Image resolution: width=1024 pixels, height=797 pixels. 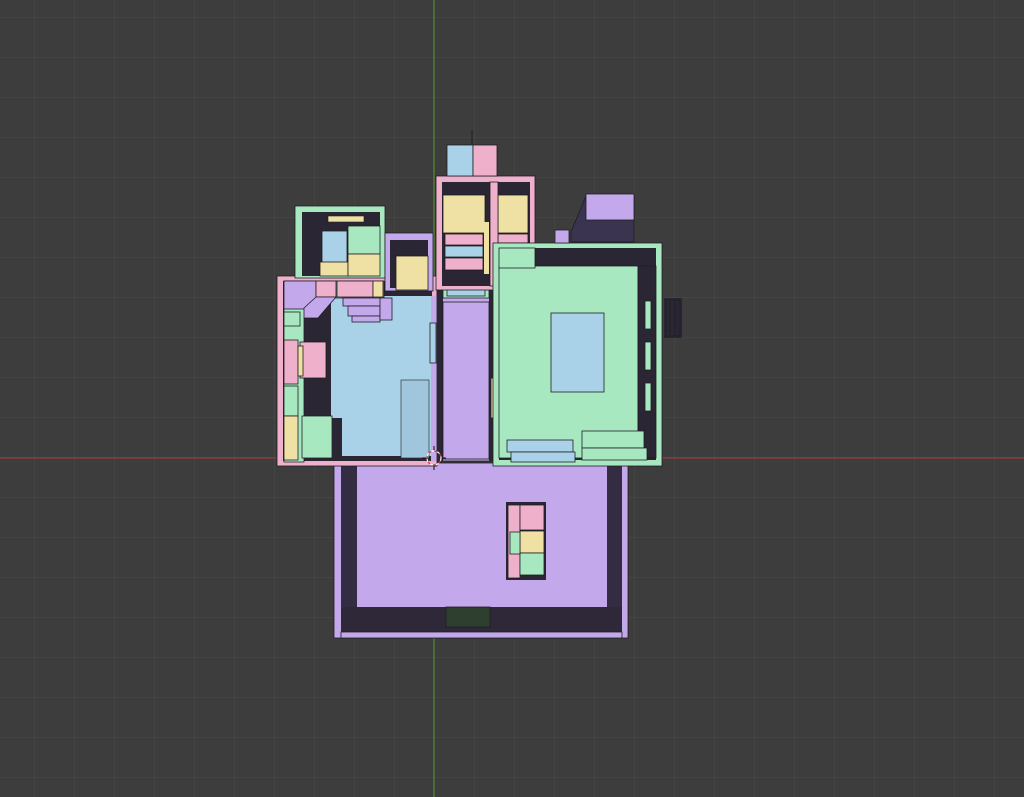 I want to click on sofa-object, so click(x=526, y=541).